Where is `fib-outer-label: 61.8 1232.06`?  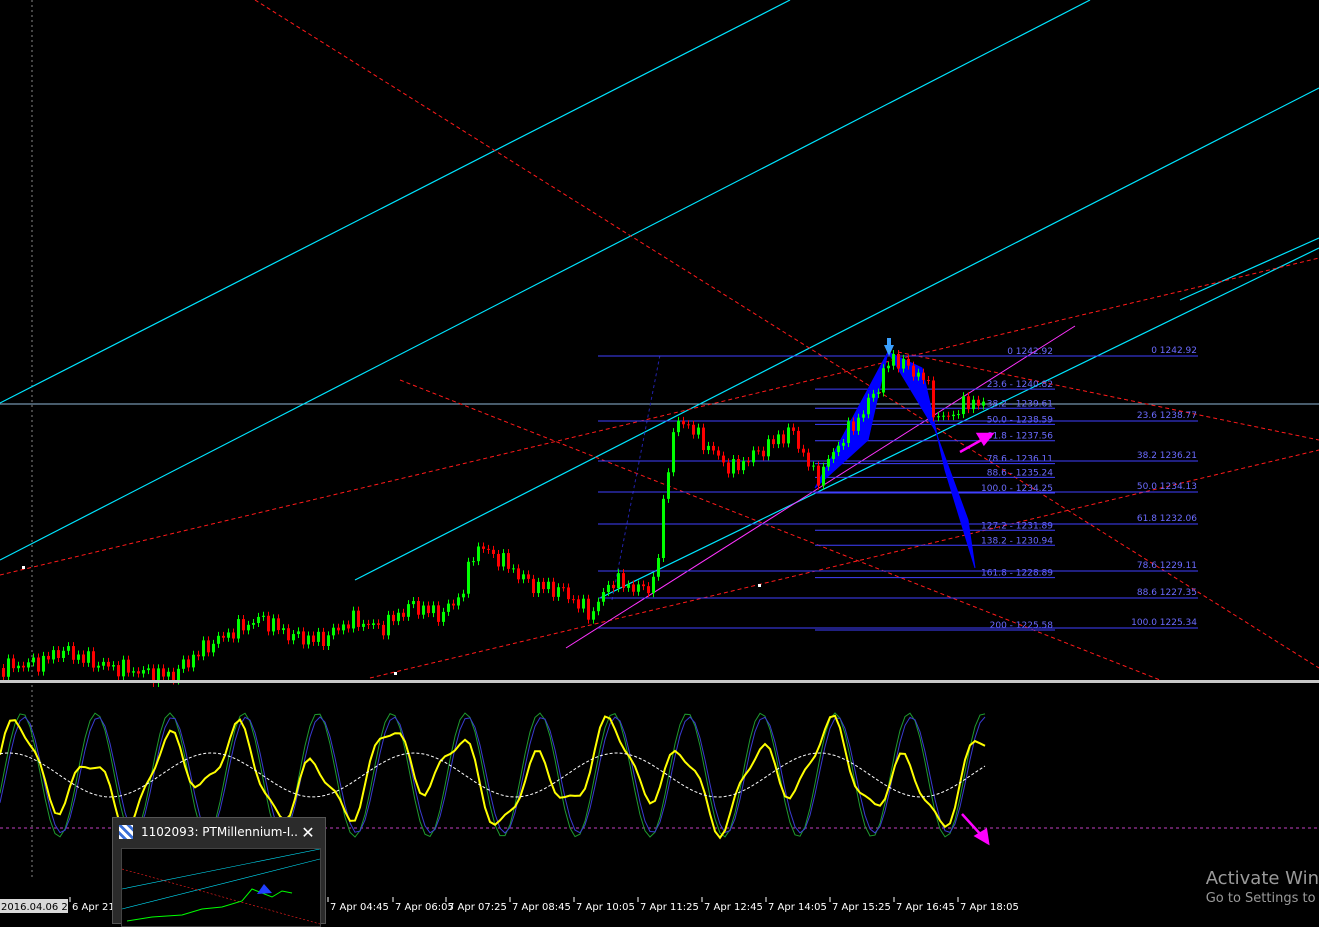
fib-outer-label: 61.8 1232.06 is located at coordinates (1167, 519).